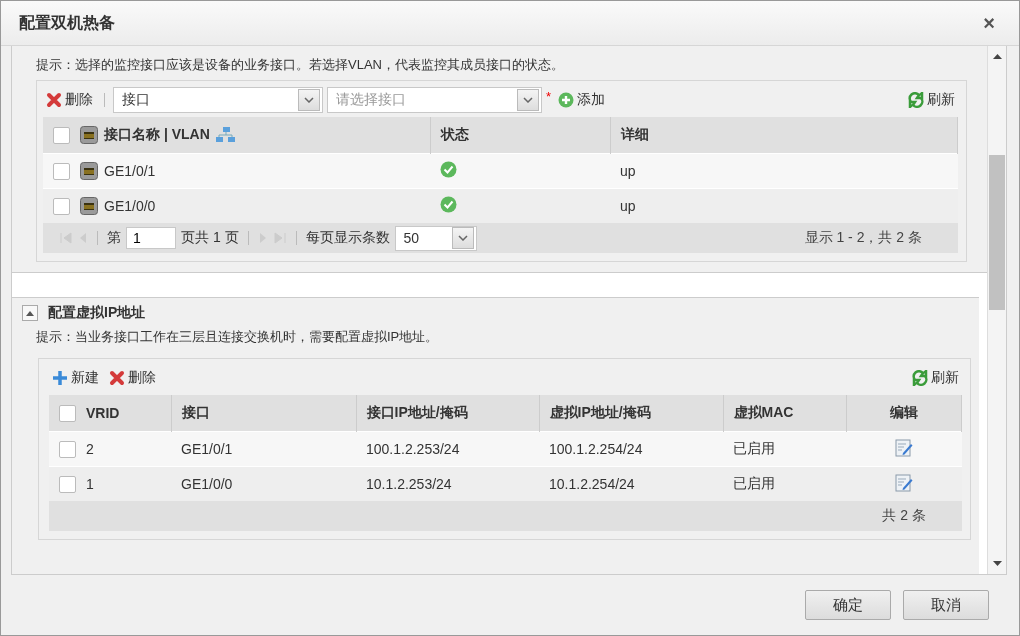 This screenshot has width=1020, height=636. Describe the element at coordinates (848, 605) in the screenshot. I see `ok-button: 确定` at that location.